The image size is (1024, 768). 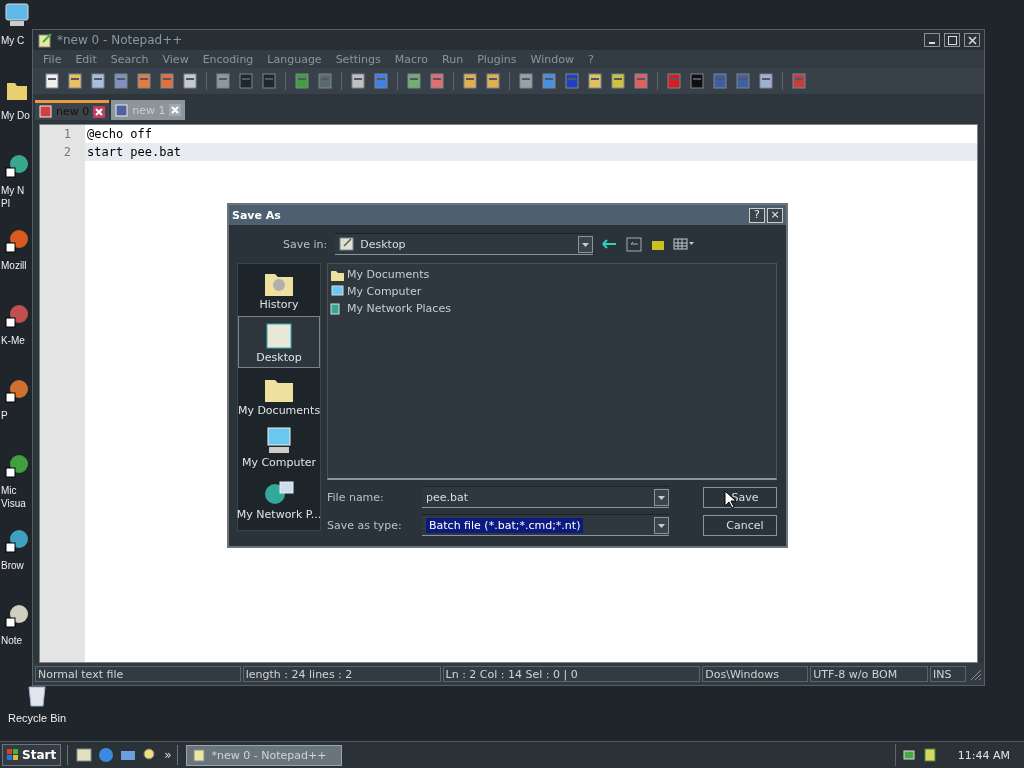 What do you see at coordinates (390, 308) in the screenshot?
I see `file-list-item: My Network Places` at bounding box center [390, 308].